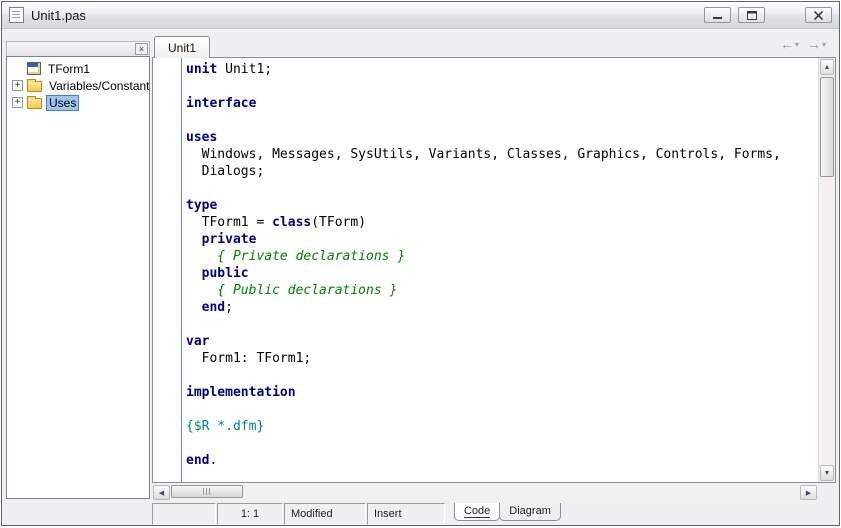  Describe the element at coordinates (161, 492) in the screenshot. I see `scroll-left-button: ◀` at that location.